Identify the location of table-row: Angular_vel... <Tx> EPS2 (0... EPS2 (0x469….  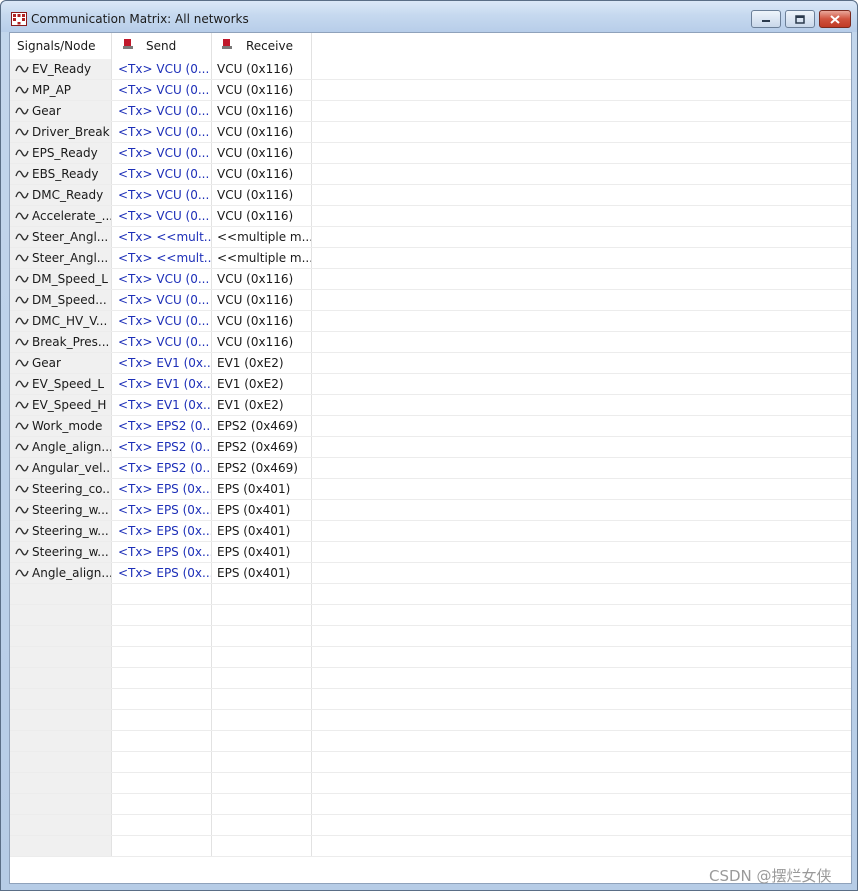
(430, 468).